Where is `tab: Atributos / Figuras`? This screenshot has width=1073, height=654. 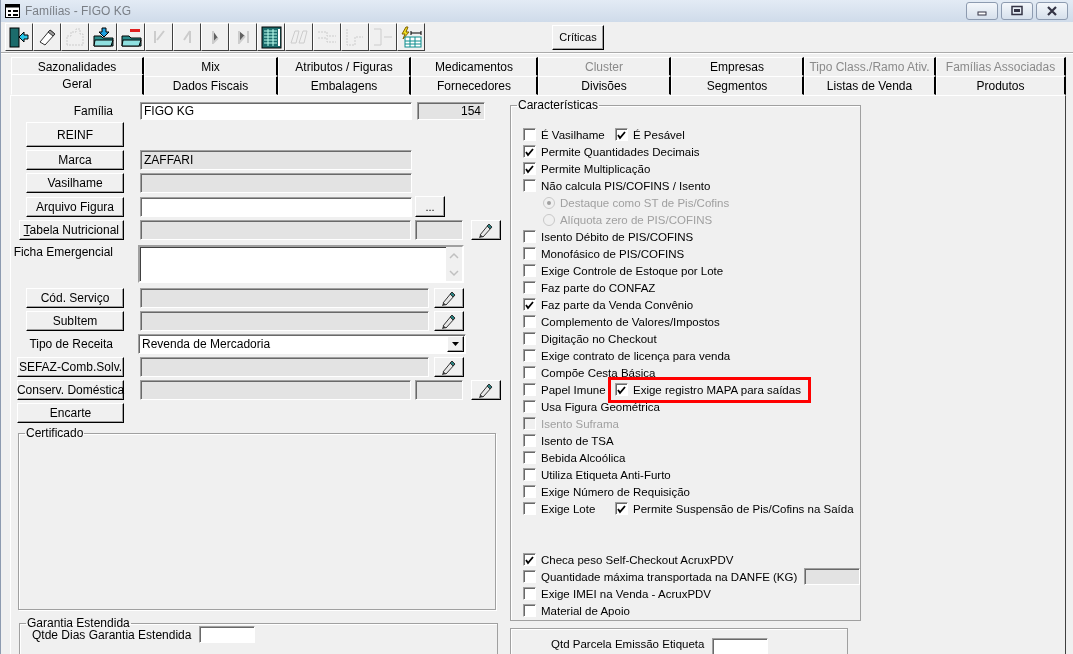 tab: Atributos / Figuras is located at coordinates (344, 66).